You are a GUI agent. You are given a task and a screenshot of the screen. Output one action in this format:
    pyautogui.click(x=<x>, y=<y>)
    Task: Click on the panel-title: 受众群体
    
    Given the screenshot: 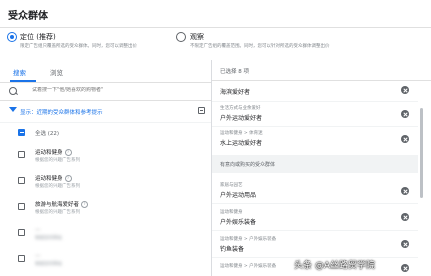 What is the action you would take?
    pyautogui.click(x=28, y=16)
    